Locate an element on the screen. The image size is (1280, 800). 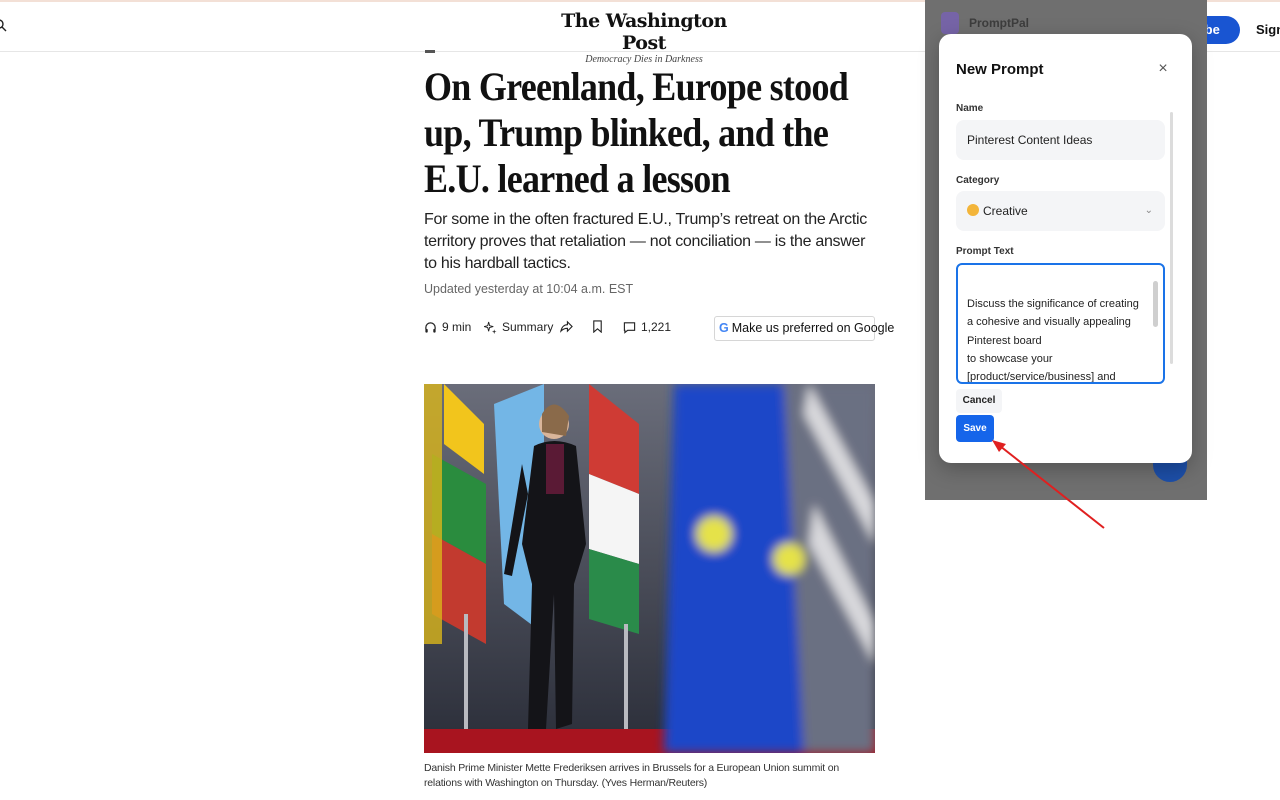
name-label: Name is located at coordinates (970, 108).